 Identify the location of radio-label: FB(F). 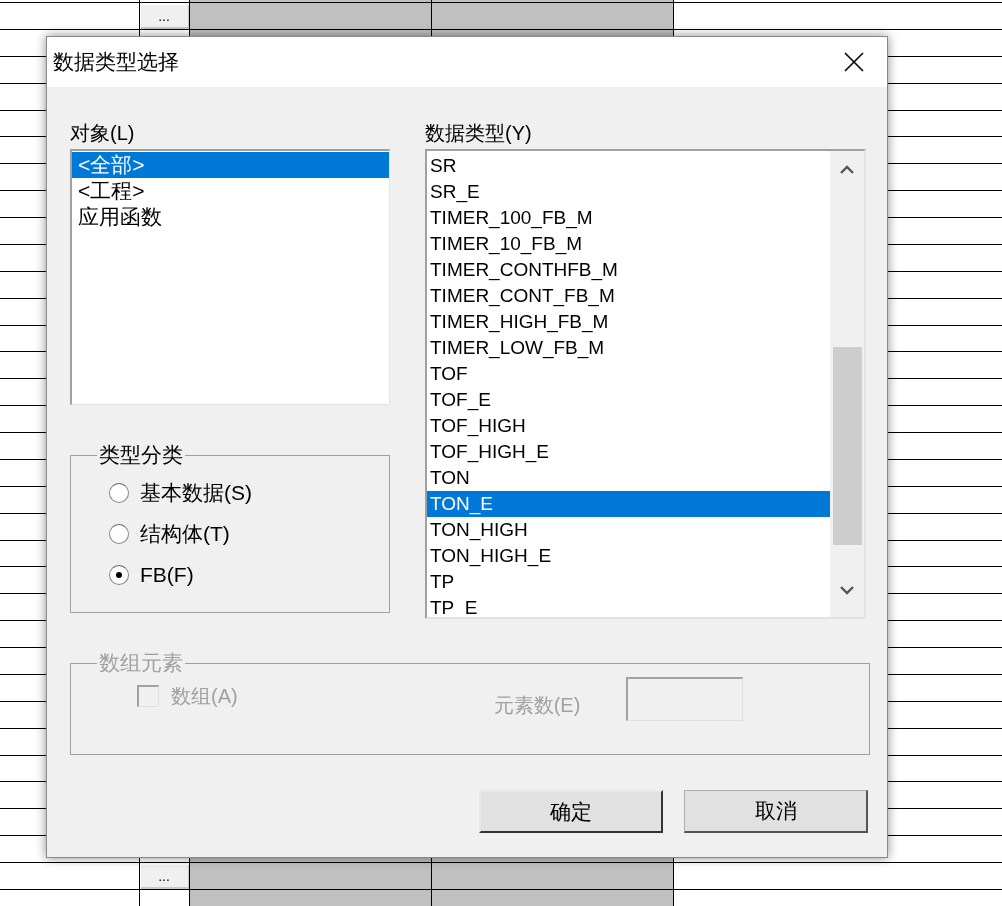
(167, 575).